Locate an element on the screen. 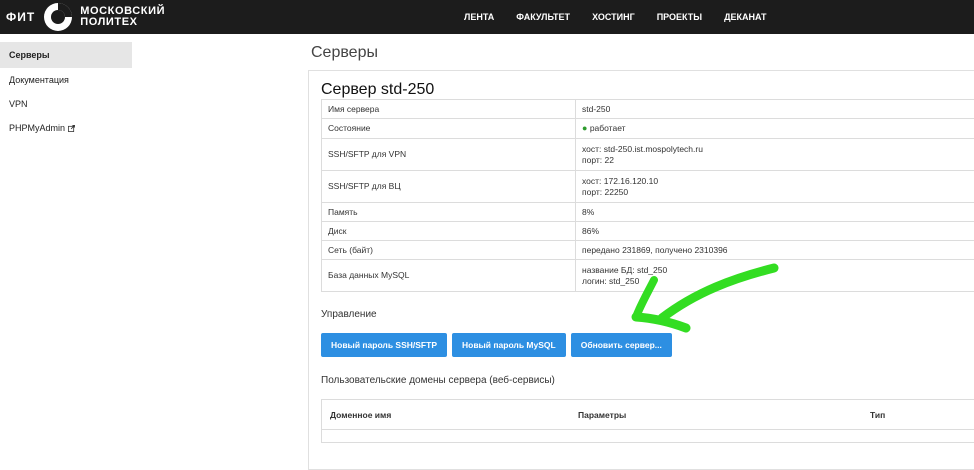 The width and height of the screenshot is (974, 470). domains-table-header: Доменное имя Параметры Тип is located at coordinates (648, 415).